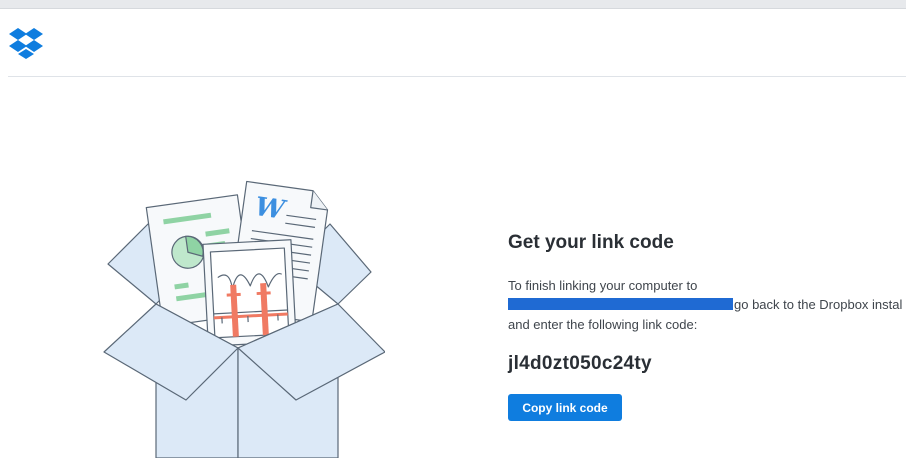 This screenshot has height=458, width=906. I want to click on instruction-text-line3: and enter the following link code:, so click(603, 324).